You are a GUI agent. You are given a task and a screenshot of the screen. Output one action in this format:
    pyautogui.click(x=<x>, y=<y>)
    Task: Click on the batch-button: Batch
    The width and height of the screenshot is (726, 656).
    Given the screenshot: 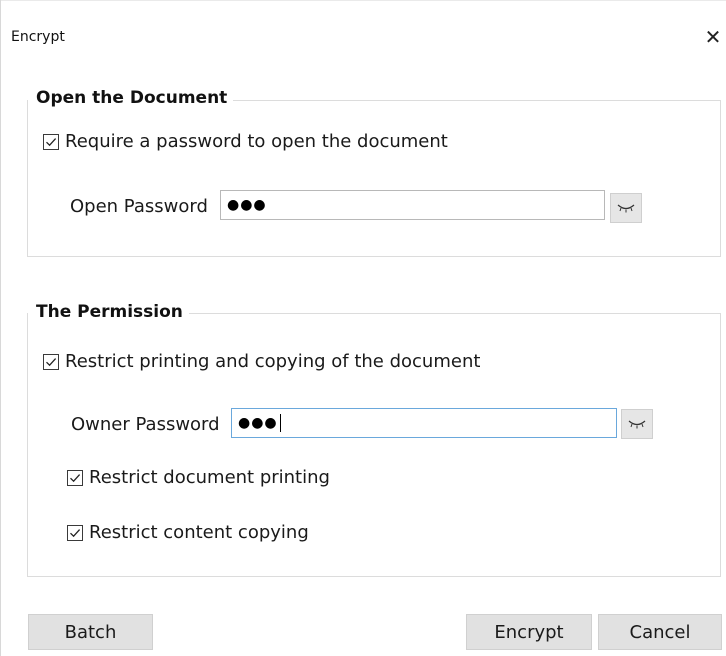 What is the action you would take?
    pyautogui.click(x=90, y=632)
    